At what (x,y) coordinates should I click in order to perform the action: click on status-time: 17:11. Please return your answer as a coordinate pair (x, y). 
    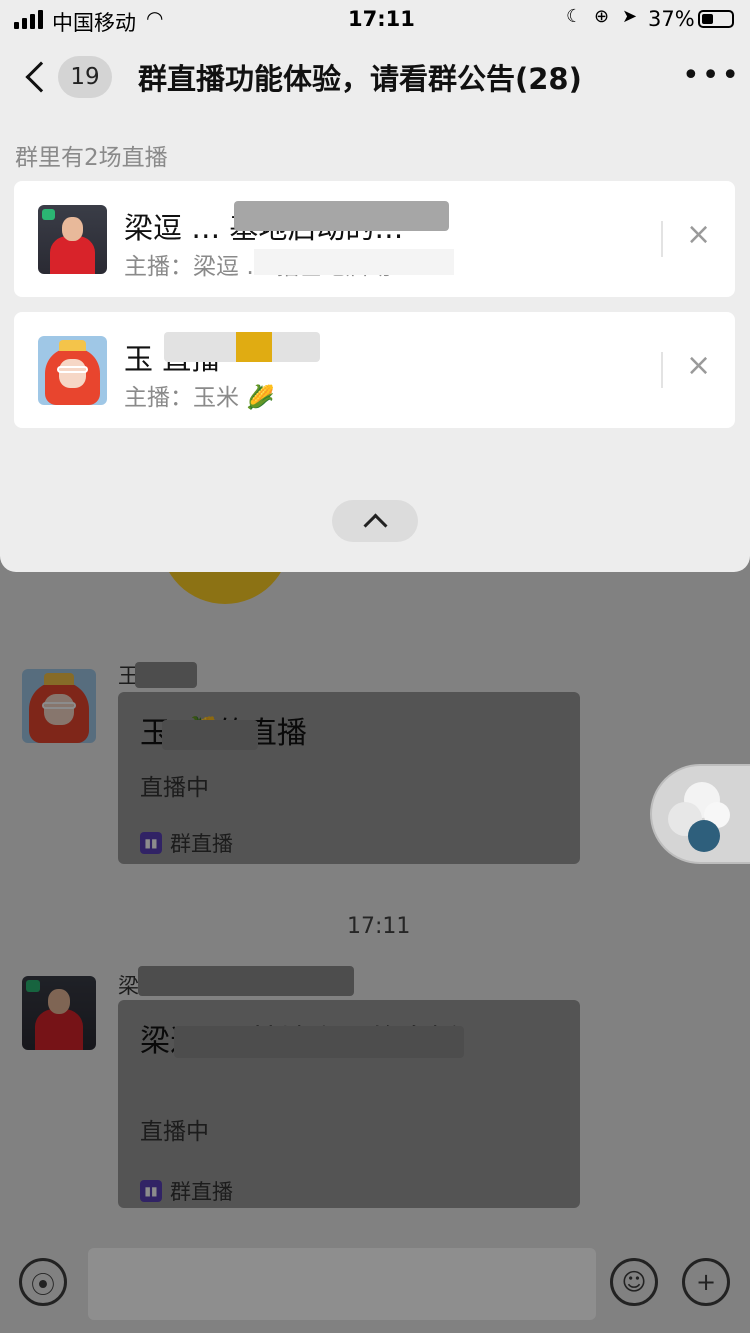
    Looking at the image, I should click on (381, 19).